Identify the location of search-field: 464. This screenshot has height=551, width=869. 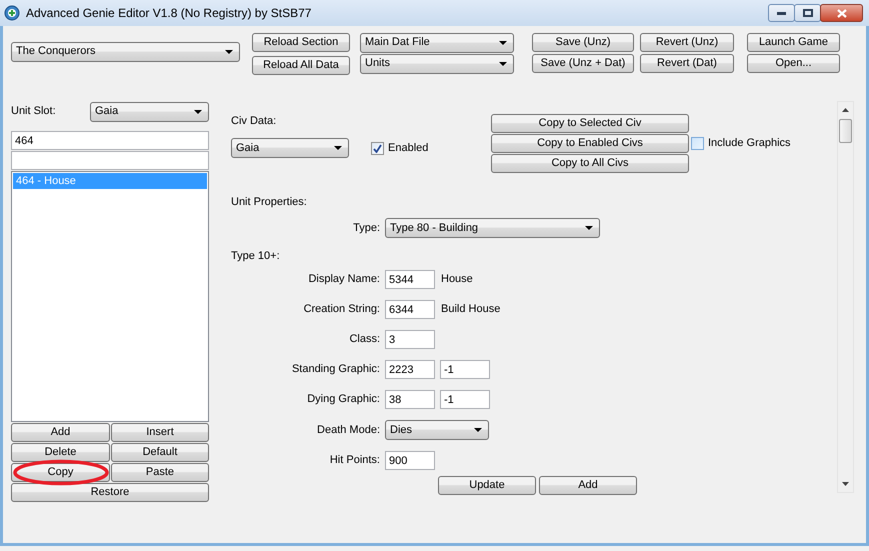
(110, 140).